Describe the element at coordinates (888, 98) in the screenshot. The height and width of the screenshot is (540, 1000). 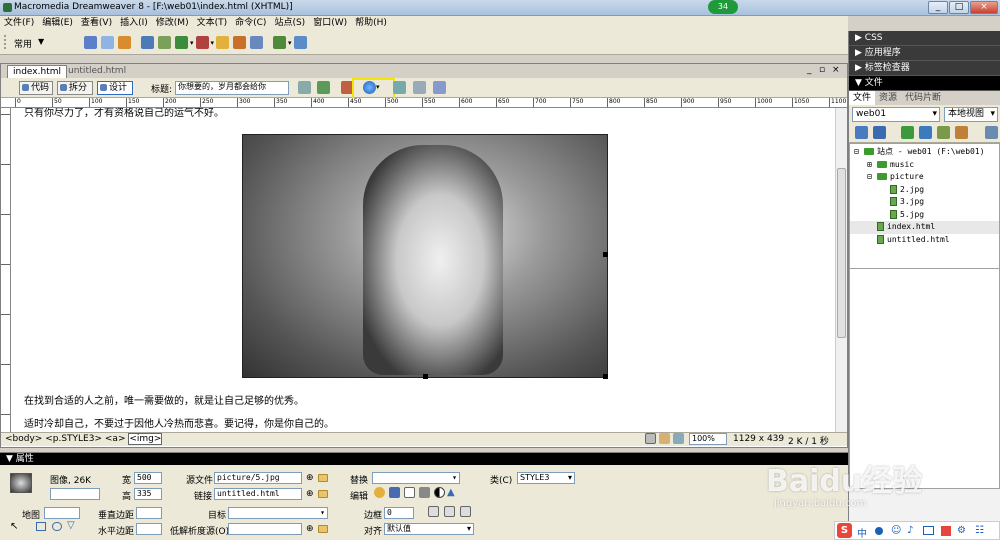
I see `tab-assets: 资源` at that location.